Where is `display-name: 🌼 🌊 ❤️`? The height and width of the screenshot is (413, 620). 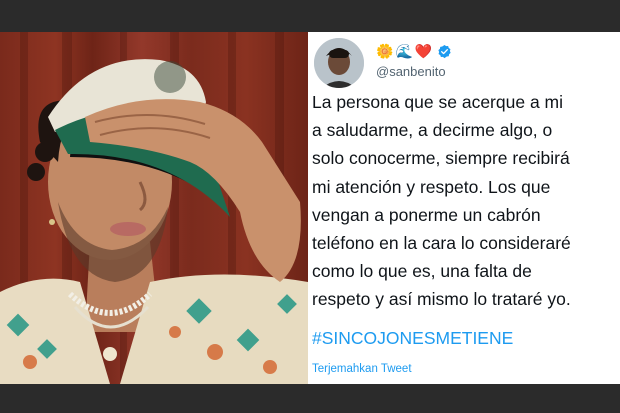
display-name: 🌼 🌊 ❤️ is located at coordinates (414, 51).